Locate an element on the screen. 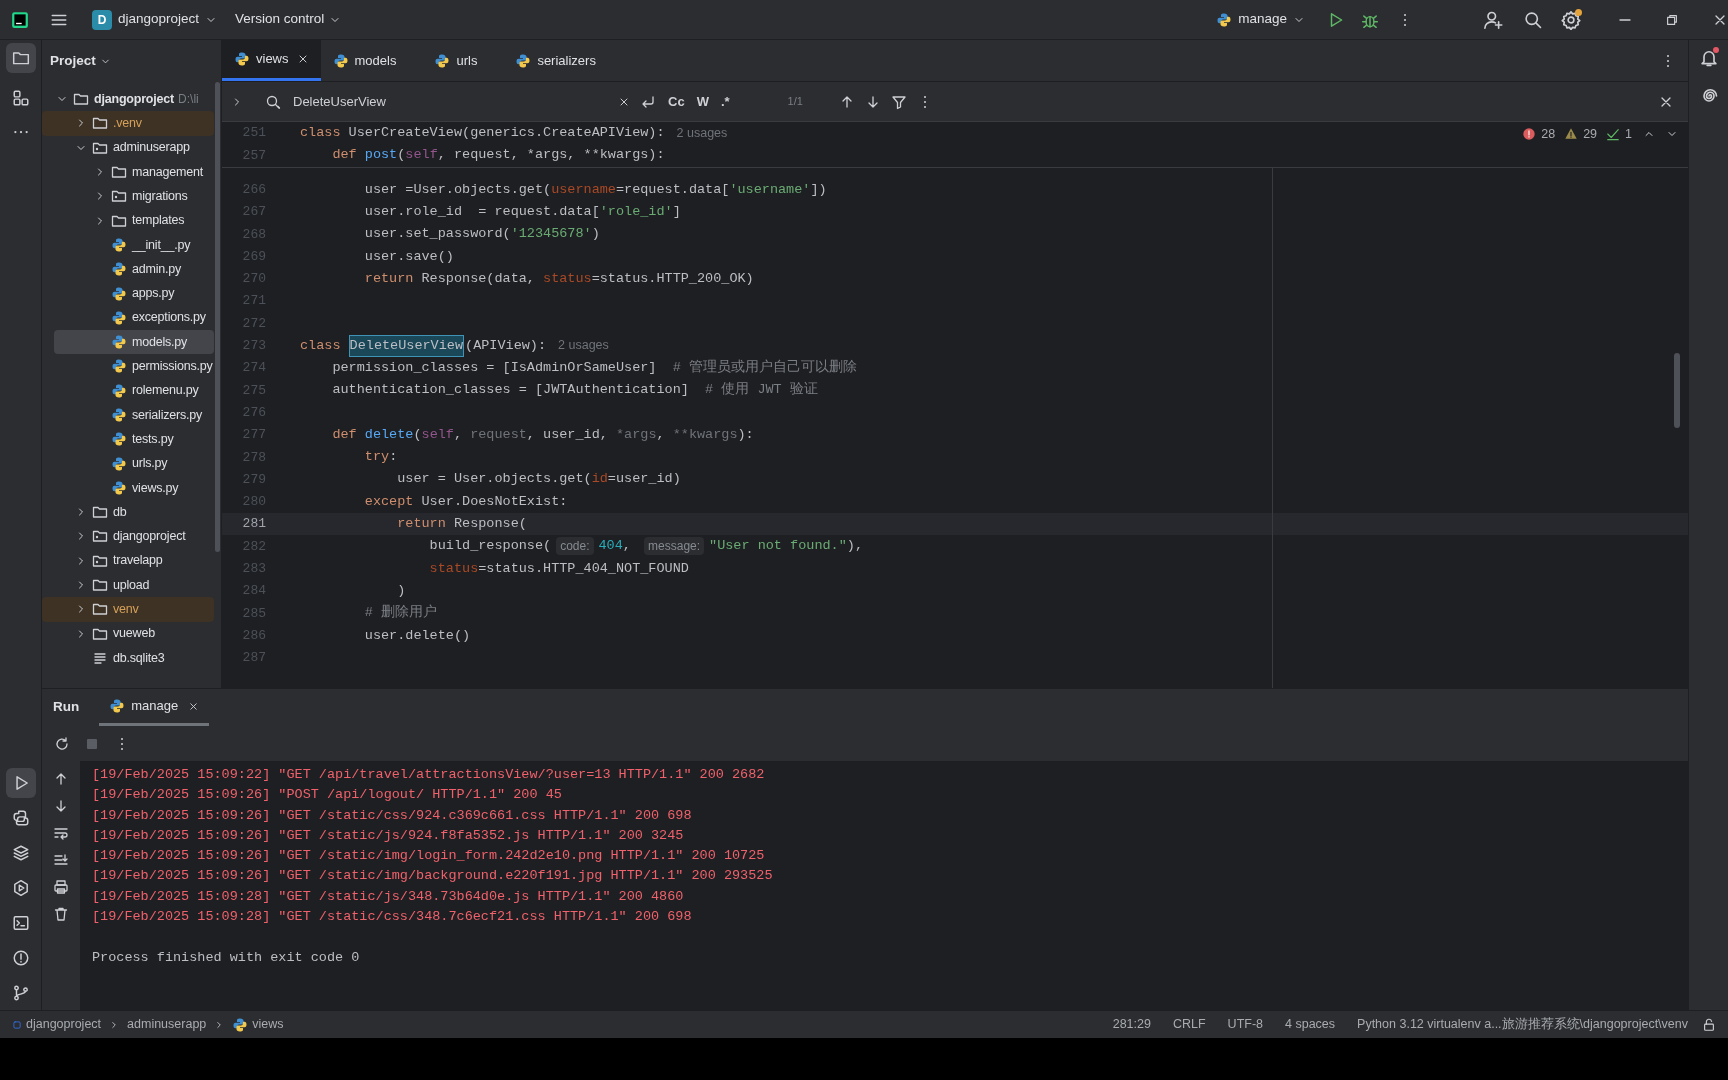  editor-tab: views is located at coordinates (271, 60).